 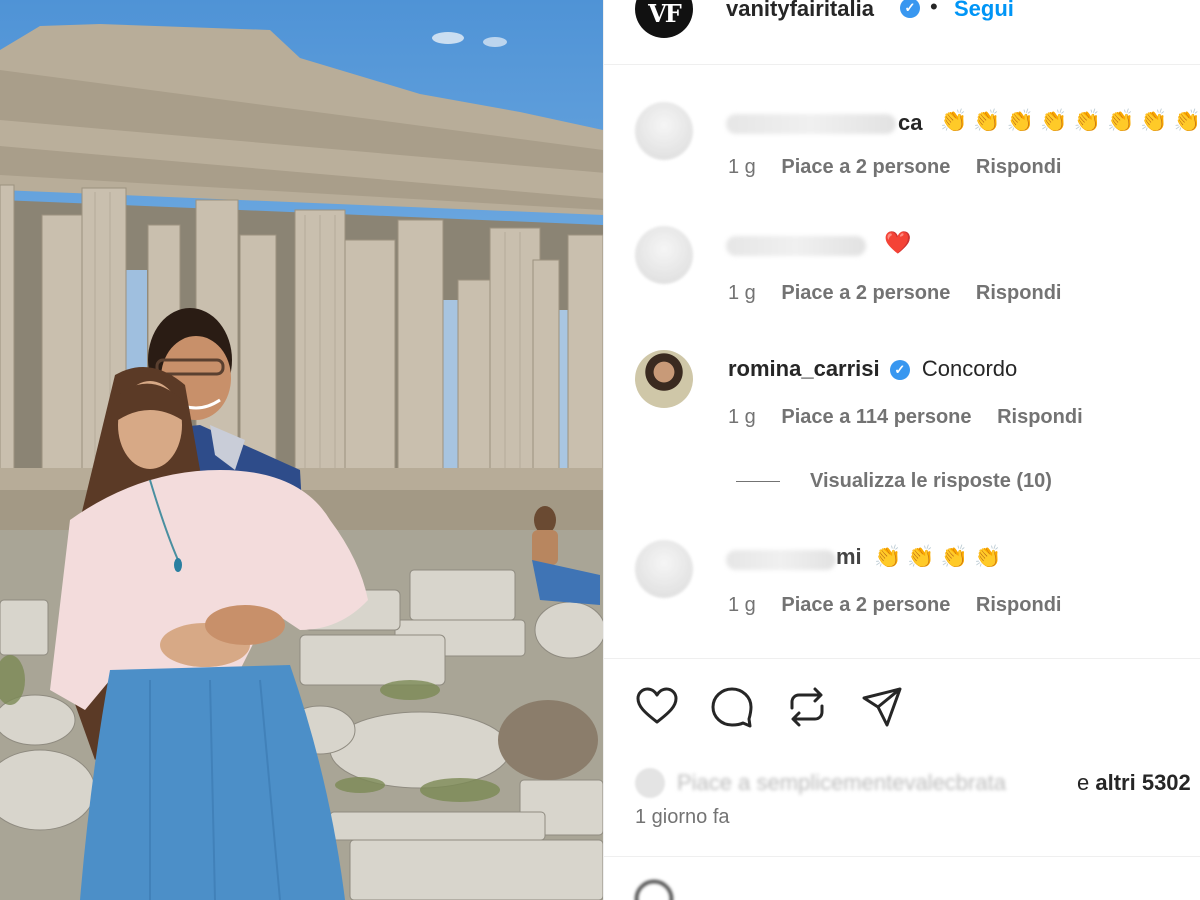 What do you see at coordinates (931, 481) in the screenshot?
I see `view-replies-label: Visualizza le risposte (10)` at bounding box center [931, 481].